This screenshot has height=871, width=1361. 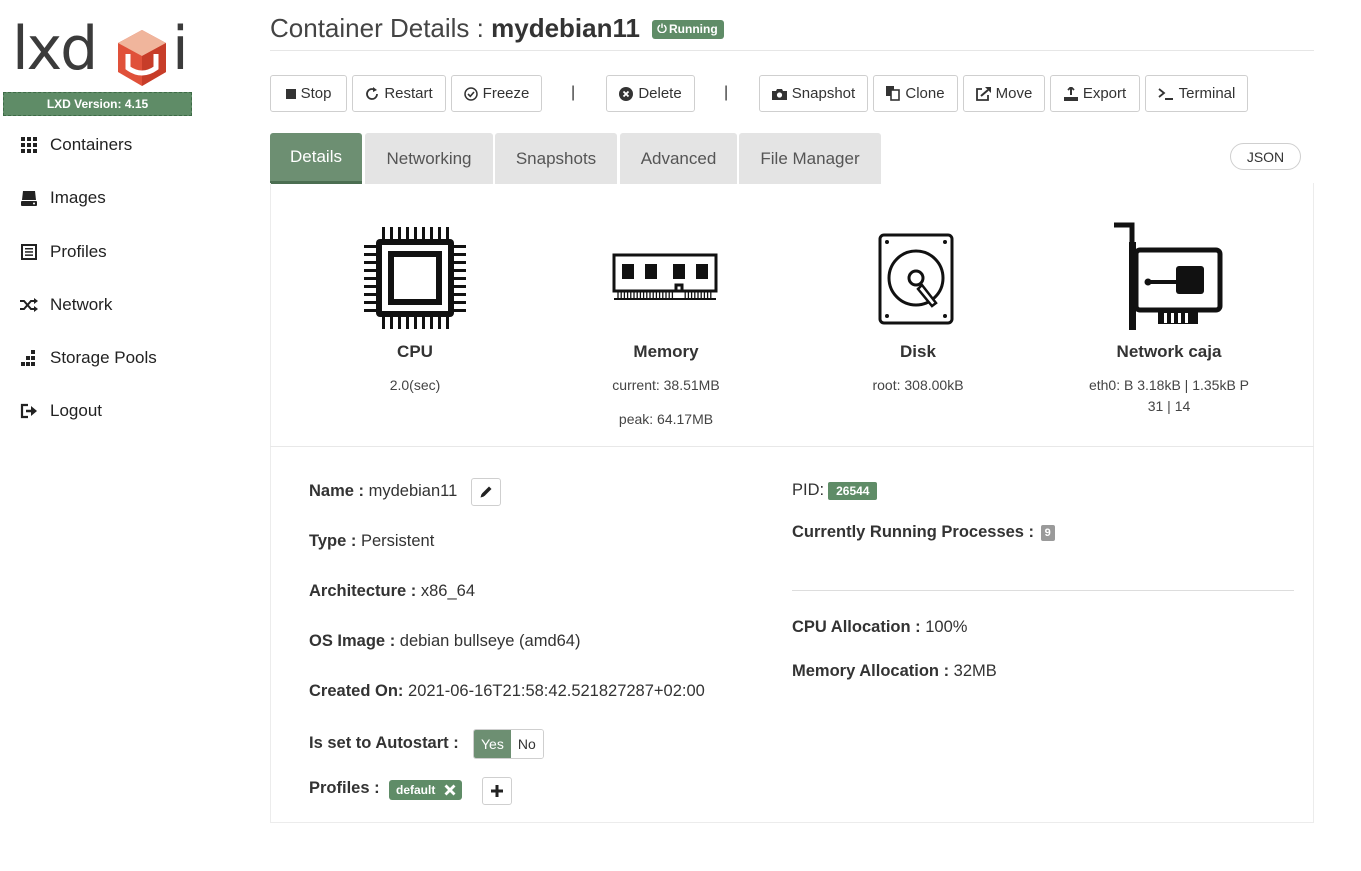 What do you see at coordinates (492, 744) in the screenshot?
I see `autostart-yes-option: Yes` at bounding box center [492, 744].